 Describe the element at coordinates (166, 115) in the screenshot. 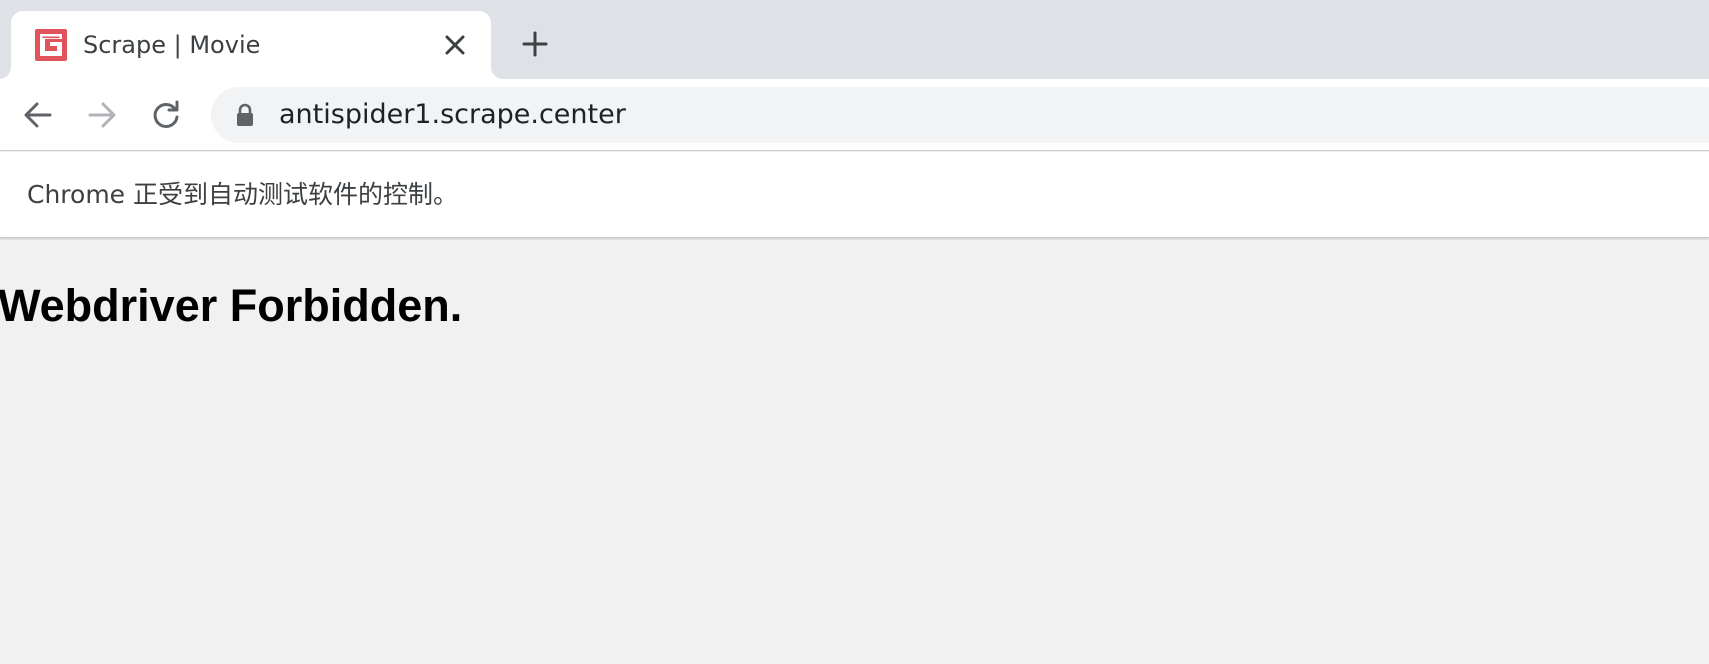

I see `reload-icon` at that location.